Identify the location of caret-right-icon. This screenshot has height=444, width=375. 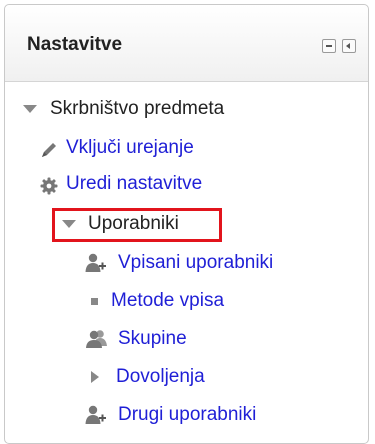
(95, 377).